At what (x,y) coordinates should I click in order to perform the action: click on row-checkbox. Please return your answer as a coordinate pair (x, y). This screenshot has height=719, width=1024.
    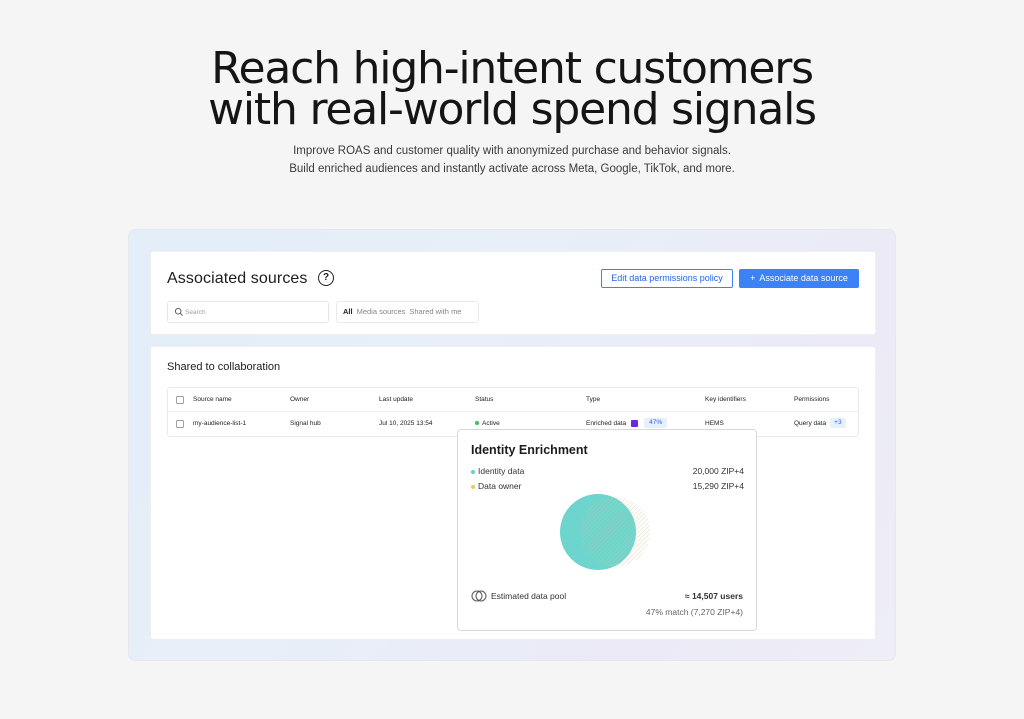
    Looking at the image, I should click on (180, 424).